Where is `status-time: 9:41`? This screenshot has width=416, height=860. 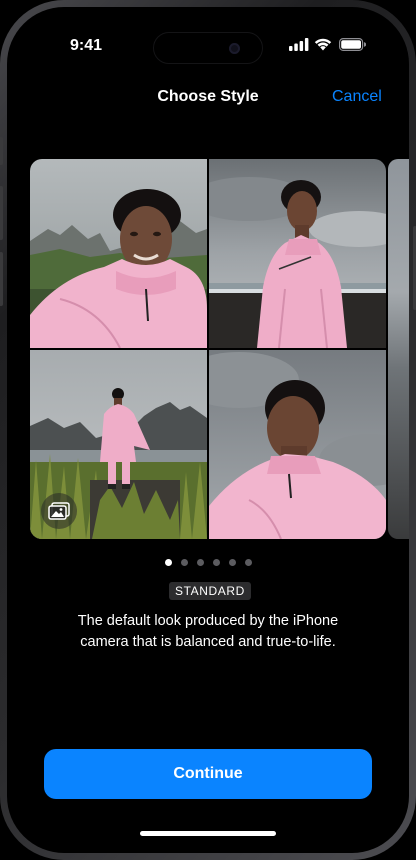 status-time: 9:41 is located at coordinates (86, 45).